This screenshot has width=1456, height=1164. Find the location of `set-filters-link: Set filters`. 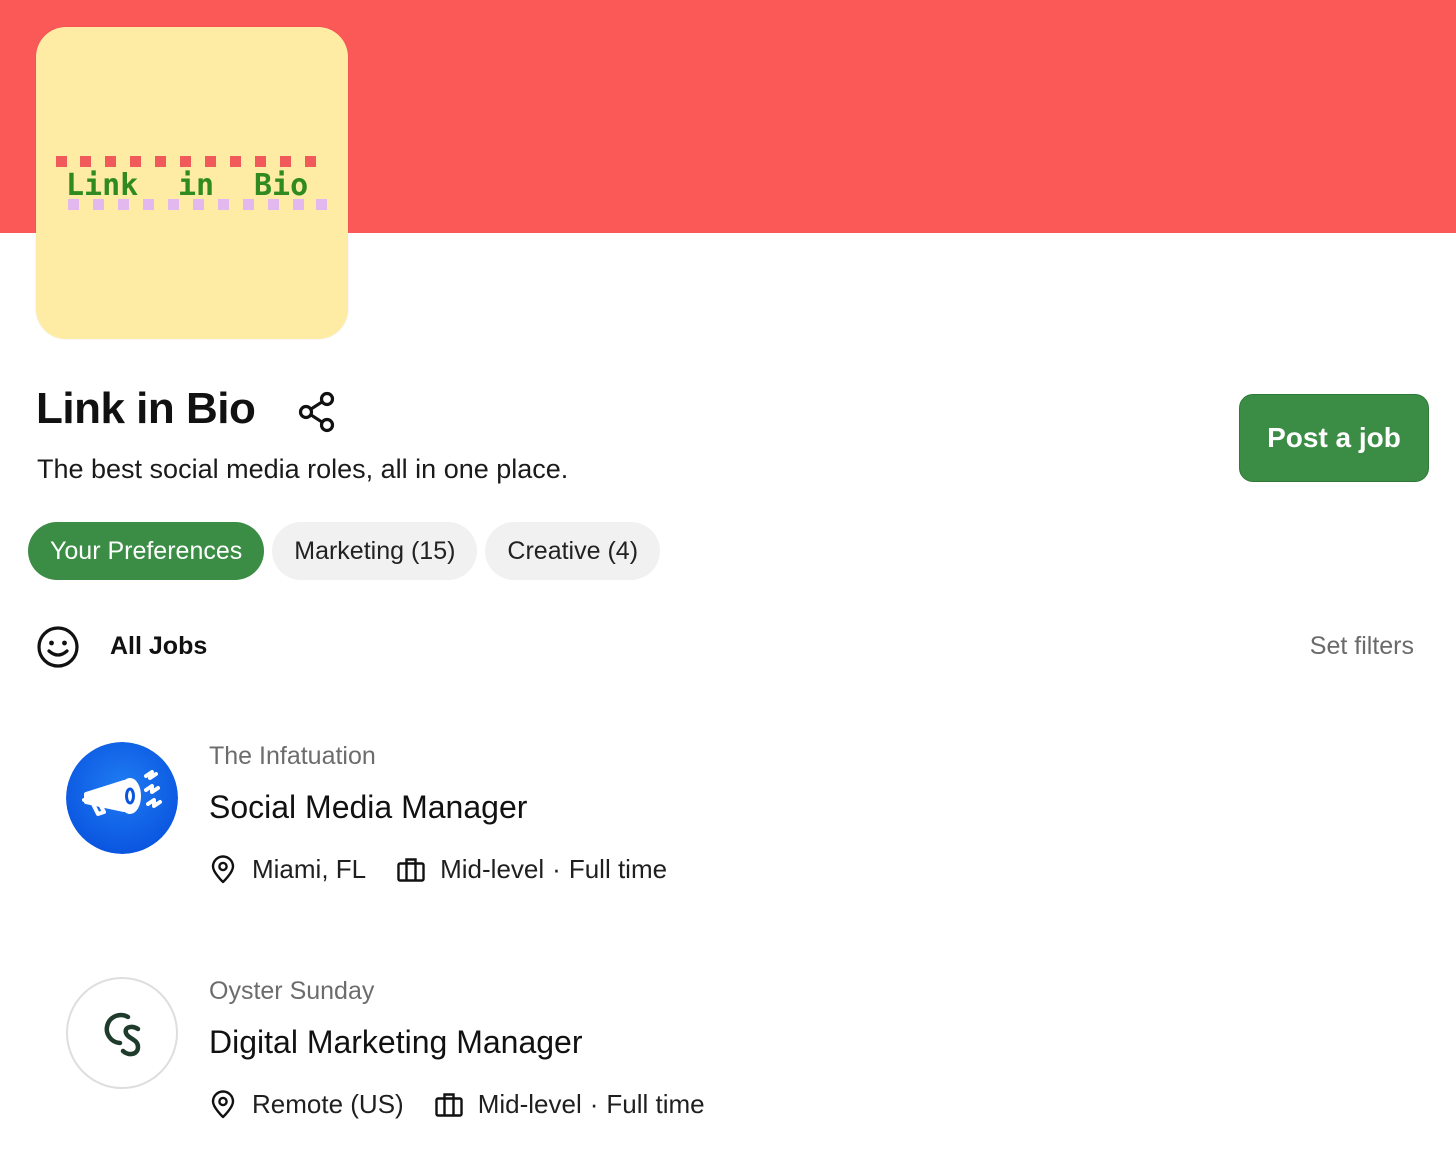

set-filters-link: Set filters is located at coordinates (1362, 646).